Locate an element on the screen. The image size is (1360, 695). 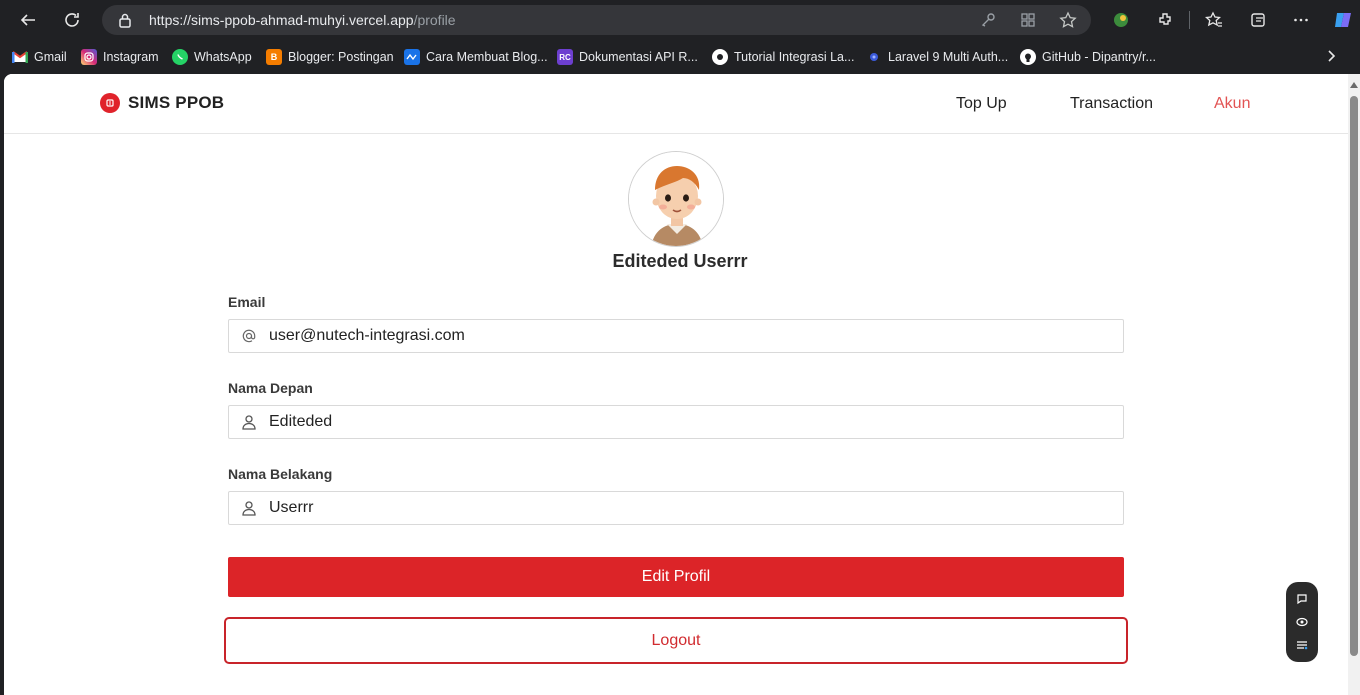
bookmark-gmail: Gmail is located at coordinates (39, 57).